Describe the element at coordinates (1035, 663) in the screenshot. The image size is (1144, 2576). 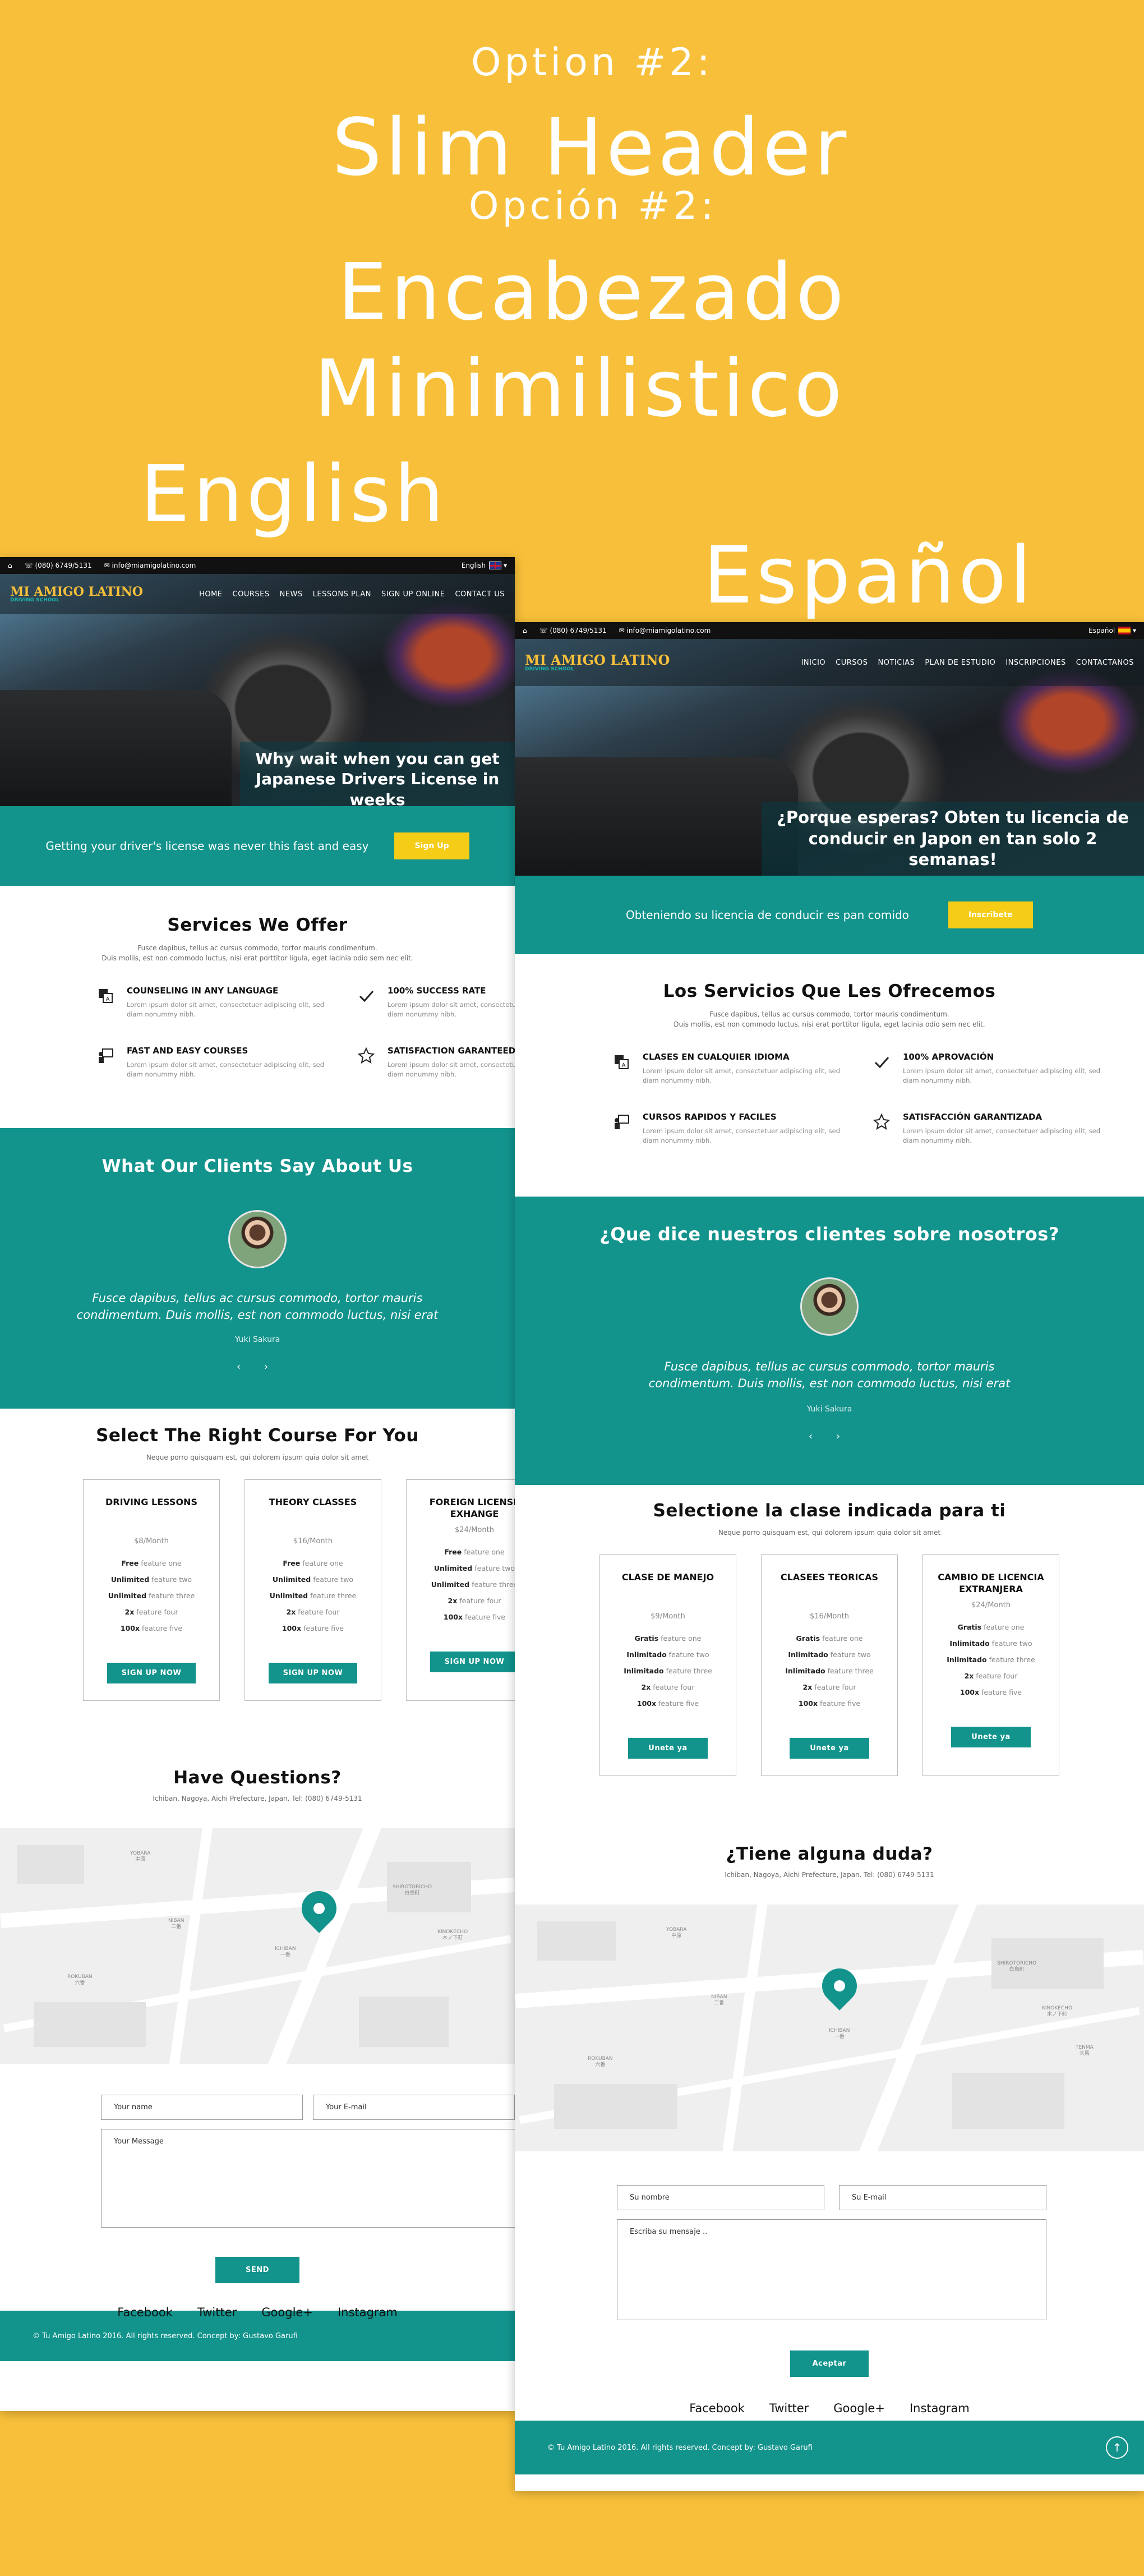
I see `nav-inscripciones: INSCRIPCIONES` at that location.